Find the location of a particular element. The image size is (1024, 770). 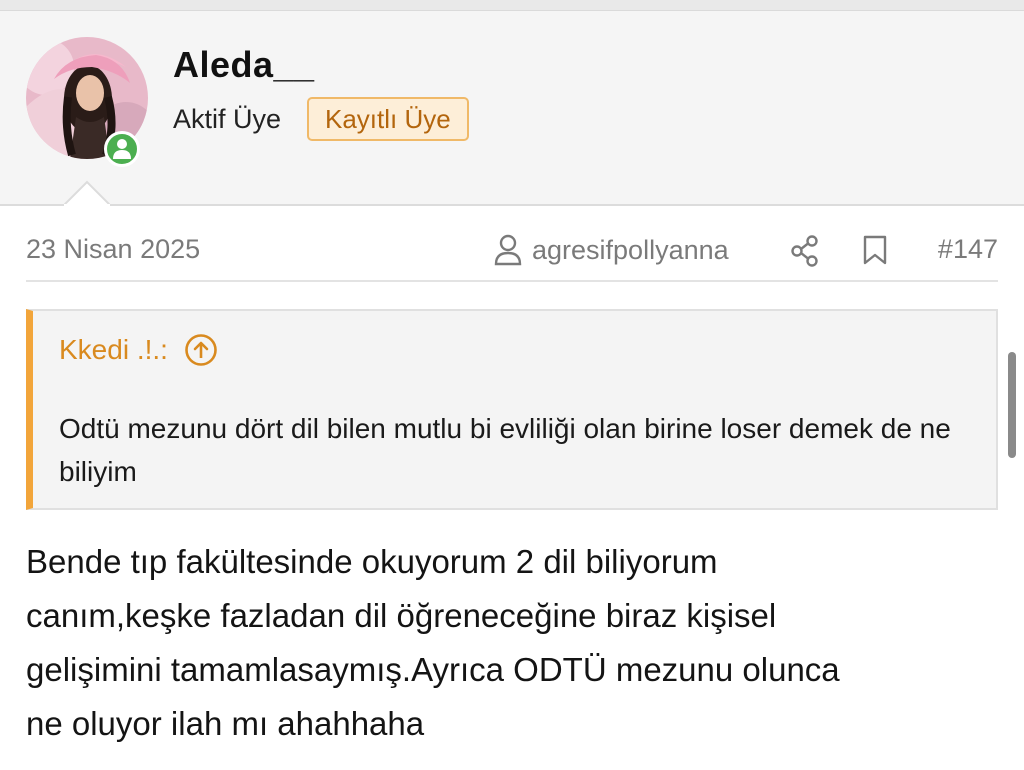

author-link: agresifpollyanna is located at coordinates (611, 250).